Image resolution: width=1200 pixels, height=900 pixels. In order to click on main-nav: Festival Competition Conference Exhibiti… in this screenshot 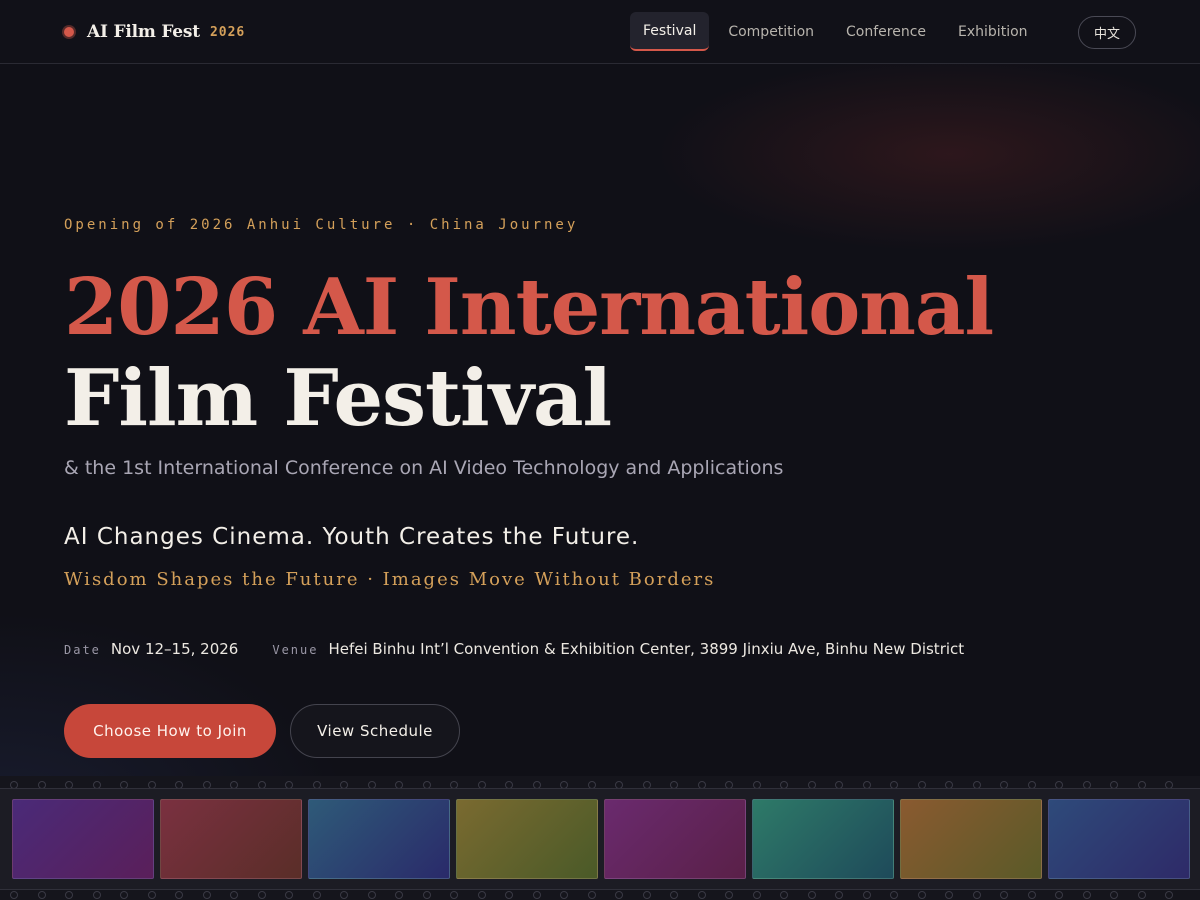, I will do `click(838, 31)`.